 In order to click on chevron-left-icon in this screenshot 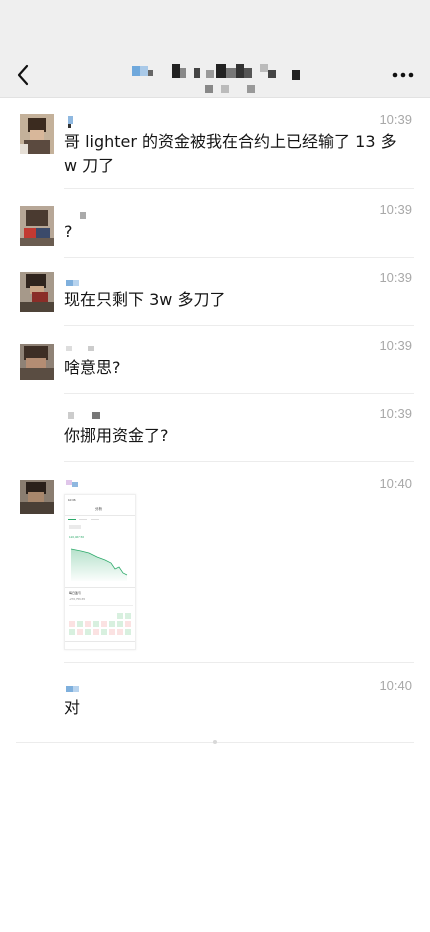, I will do `click(23, 75)`.